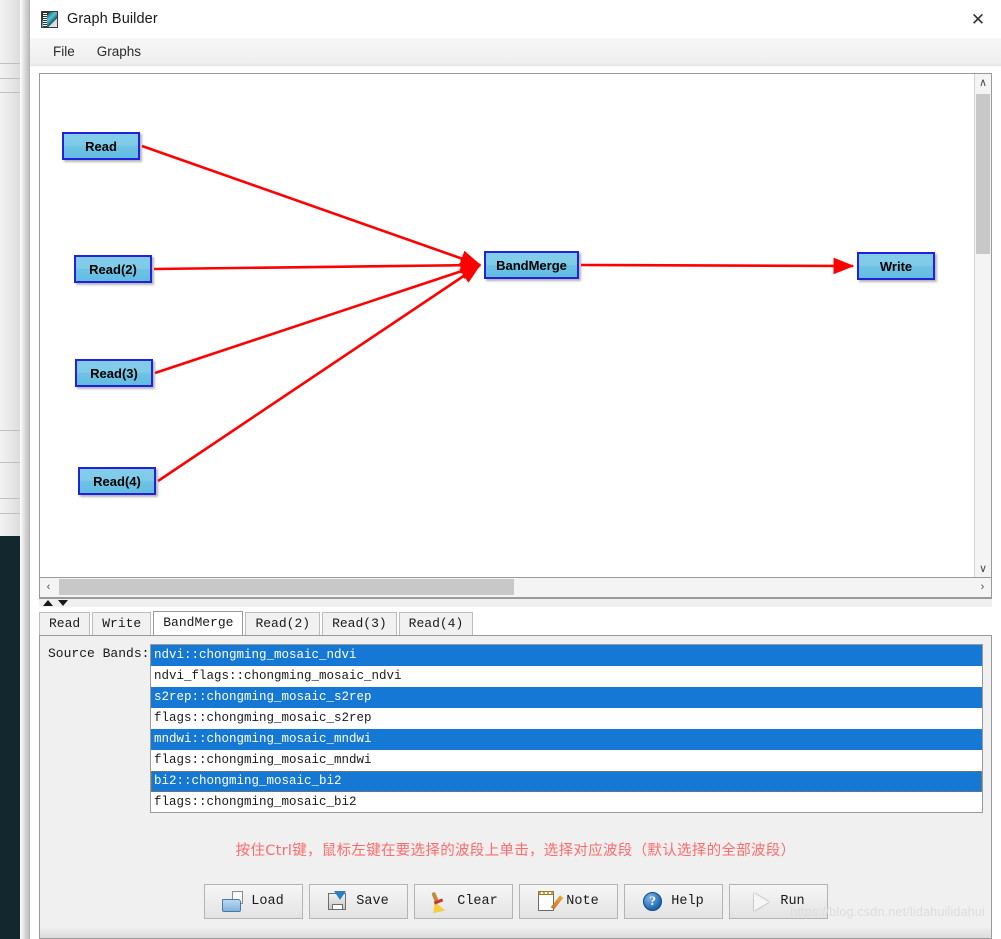  I want to click on folder-open-icon, so click(233, 901).